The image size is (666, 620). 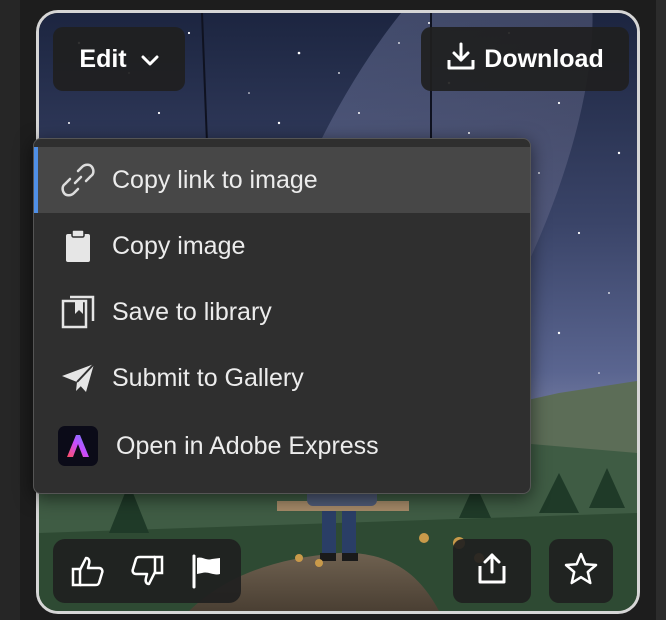 What do you see at coordinates (208, 377) in the screenshot?
I see `menu-item-label: Submit to Gallery` at bounding box center [208, 377].